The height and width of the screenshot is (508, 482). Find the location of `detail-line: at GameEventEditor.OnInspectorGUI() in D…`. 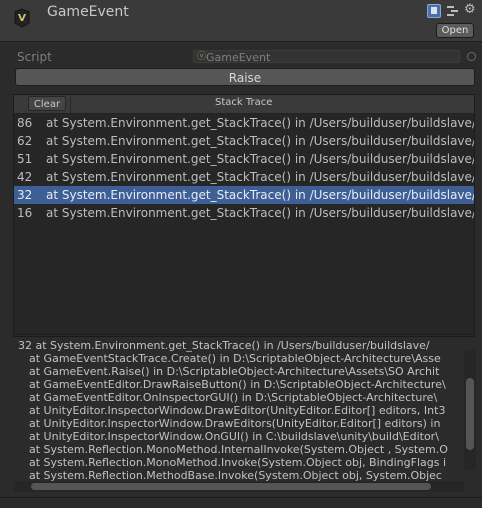

detail-line: at GameEventEditor.OnInspectorGUI() in D… is located at coordinates (233, 397).